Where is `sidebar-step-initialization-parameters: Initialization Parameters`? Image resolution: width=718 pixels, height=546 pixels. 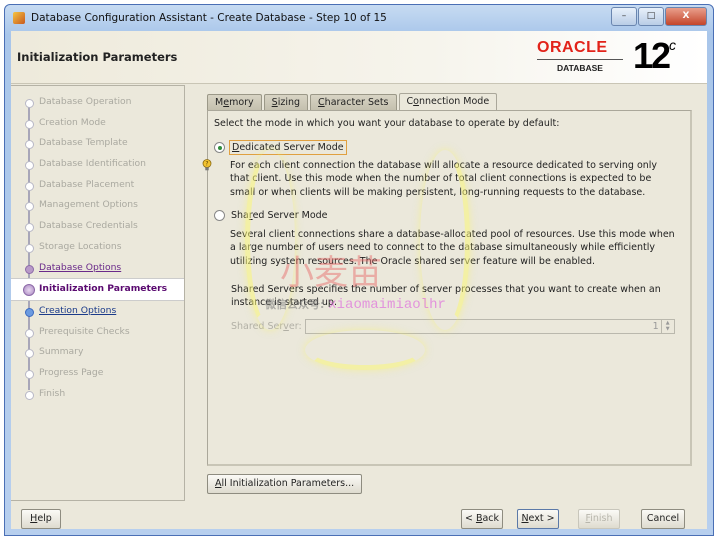
sidebar-step-initialization-parameters: Initialization Parameters is located at coordinates (97, 289).